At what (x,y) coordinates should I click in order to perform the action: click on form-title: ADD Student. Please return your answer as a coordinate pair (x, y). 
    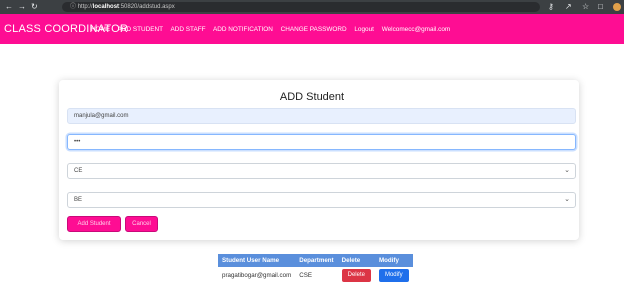
    Looking at the image, I should click on (312, 97).